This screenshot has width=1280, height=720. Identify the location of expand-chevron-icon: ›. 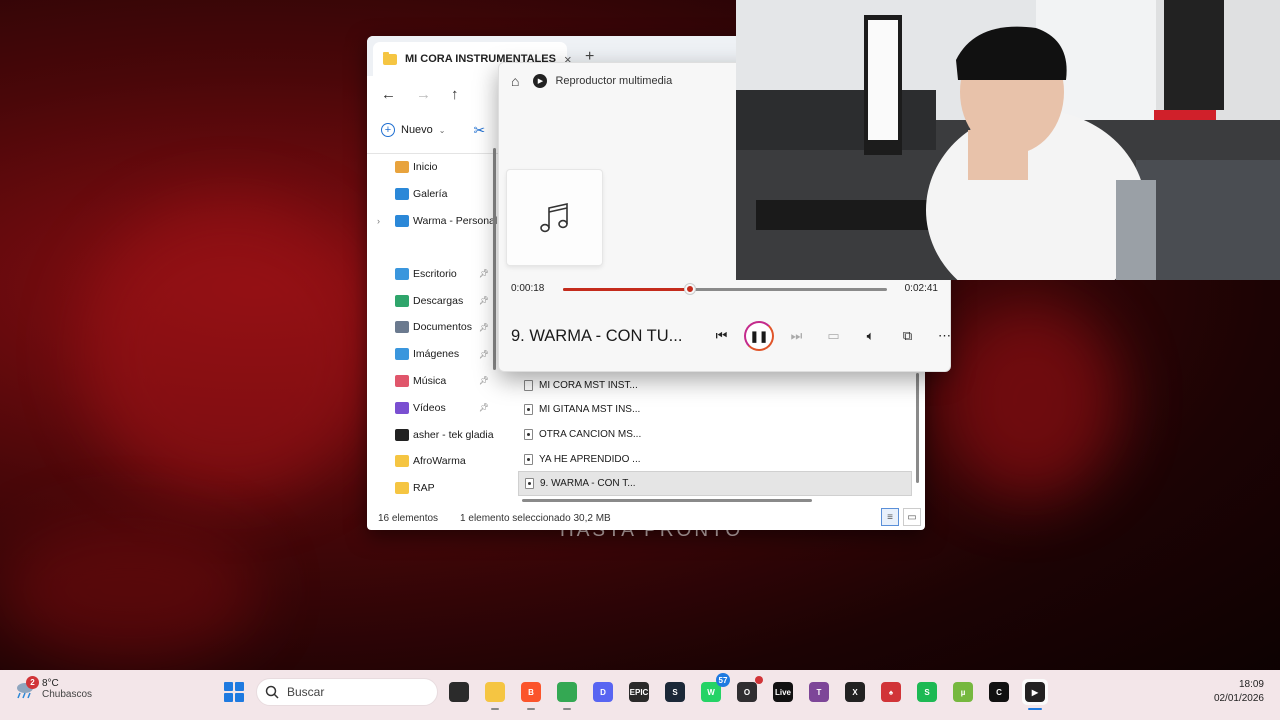
(378, 221).